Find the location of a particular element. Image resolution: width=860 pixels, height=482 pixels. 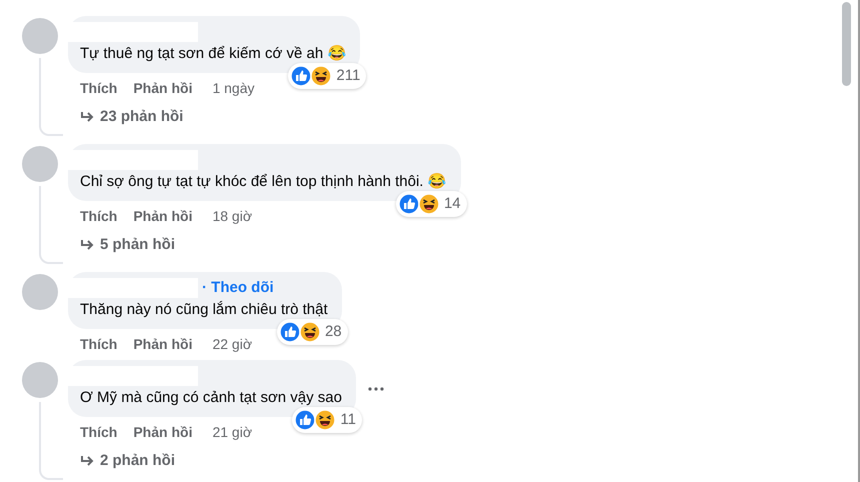

reaction-summary: 28 is located at coordinates (312, 332).